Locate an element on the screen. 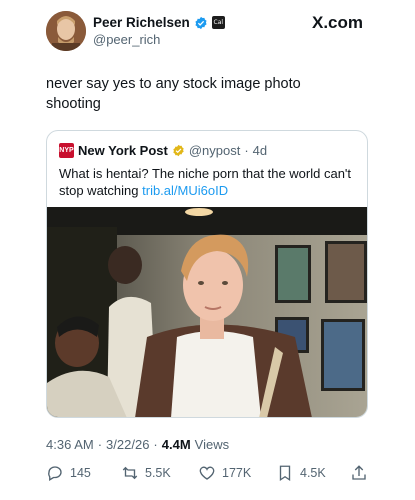 This screenshot has height=500, width=415. bookmark-button: 4.5K is located at coordinates (301, 473).